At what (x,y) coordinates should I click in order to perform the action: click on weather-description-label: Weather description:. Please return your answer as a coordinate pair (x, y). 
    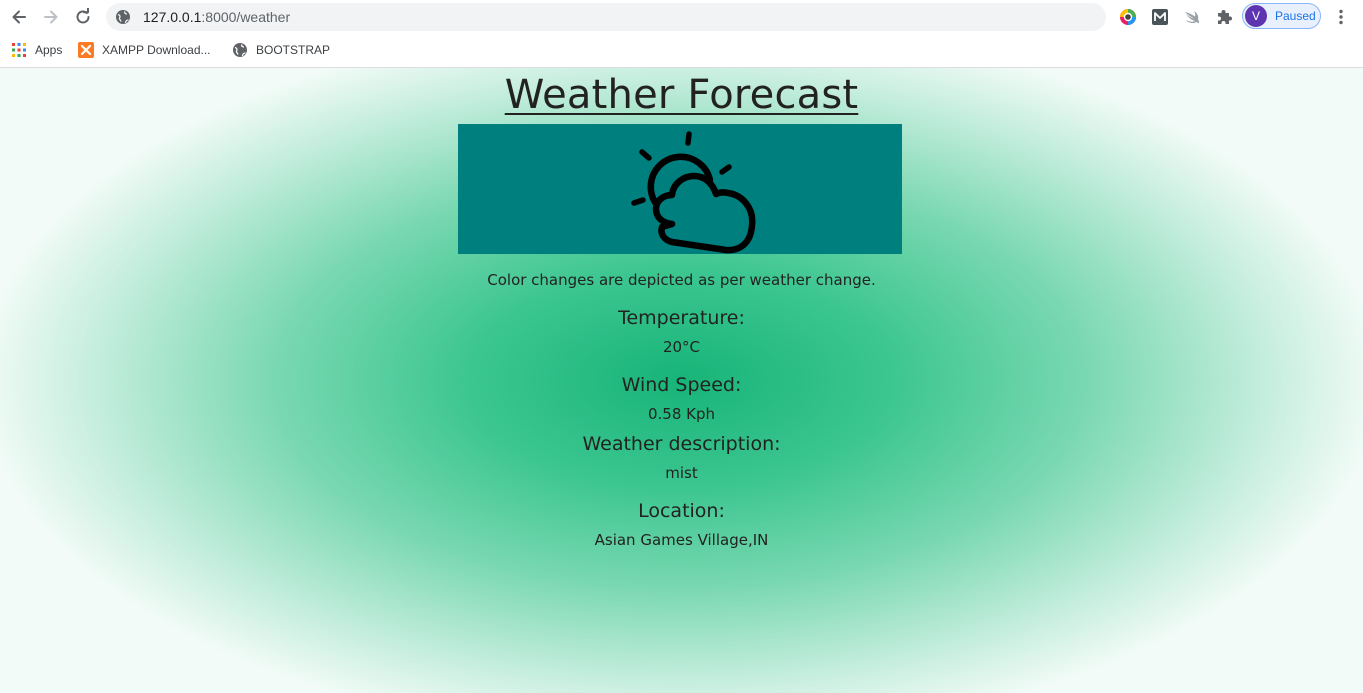
    Looking at the image, I should click on (681, 444).